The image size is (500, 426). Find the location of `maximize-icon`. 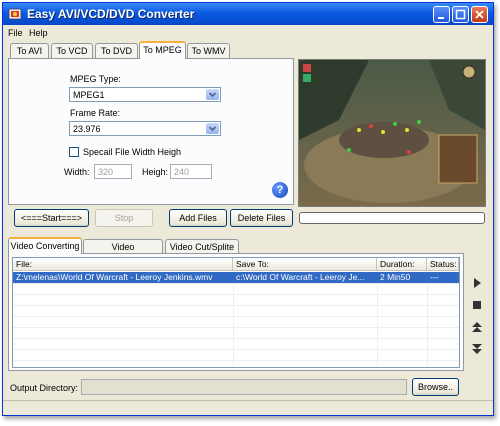

maximize-icon is located at coordinates (460, 14).